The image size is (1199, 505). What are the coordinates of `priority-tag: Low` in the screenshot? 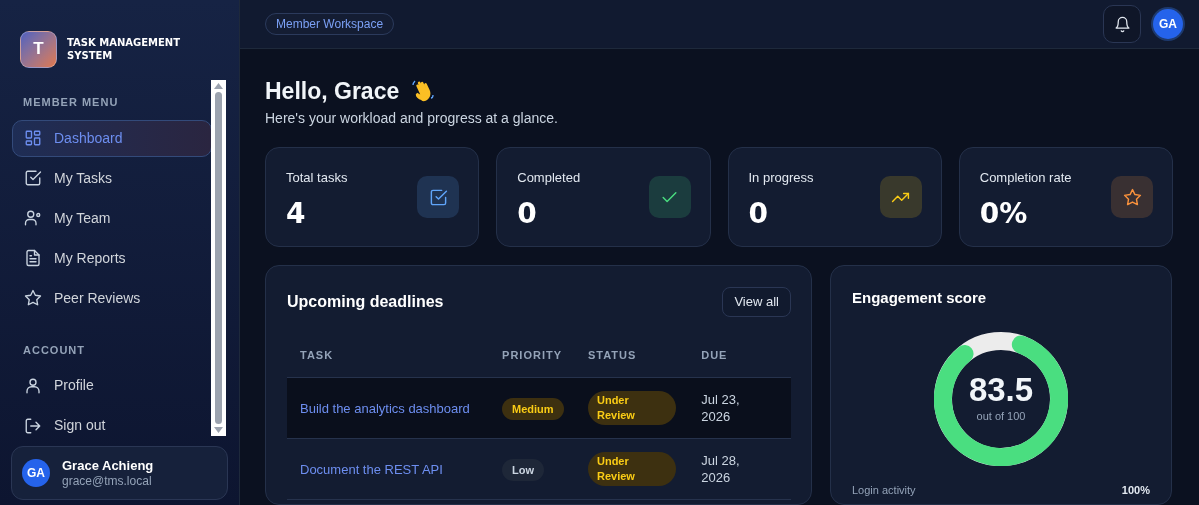 It's located at (523, 470).